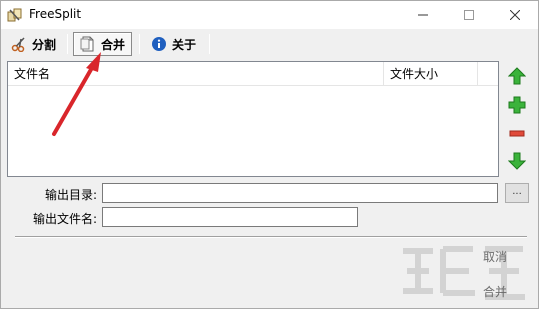 The height and width of the screenshot is (309, 539). I want to click on remove-file-button, so click(517, 133).